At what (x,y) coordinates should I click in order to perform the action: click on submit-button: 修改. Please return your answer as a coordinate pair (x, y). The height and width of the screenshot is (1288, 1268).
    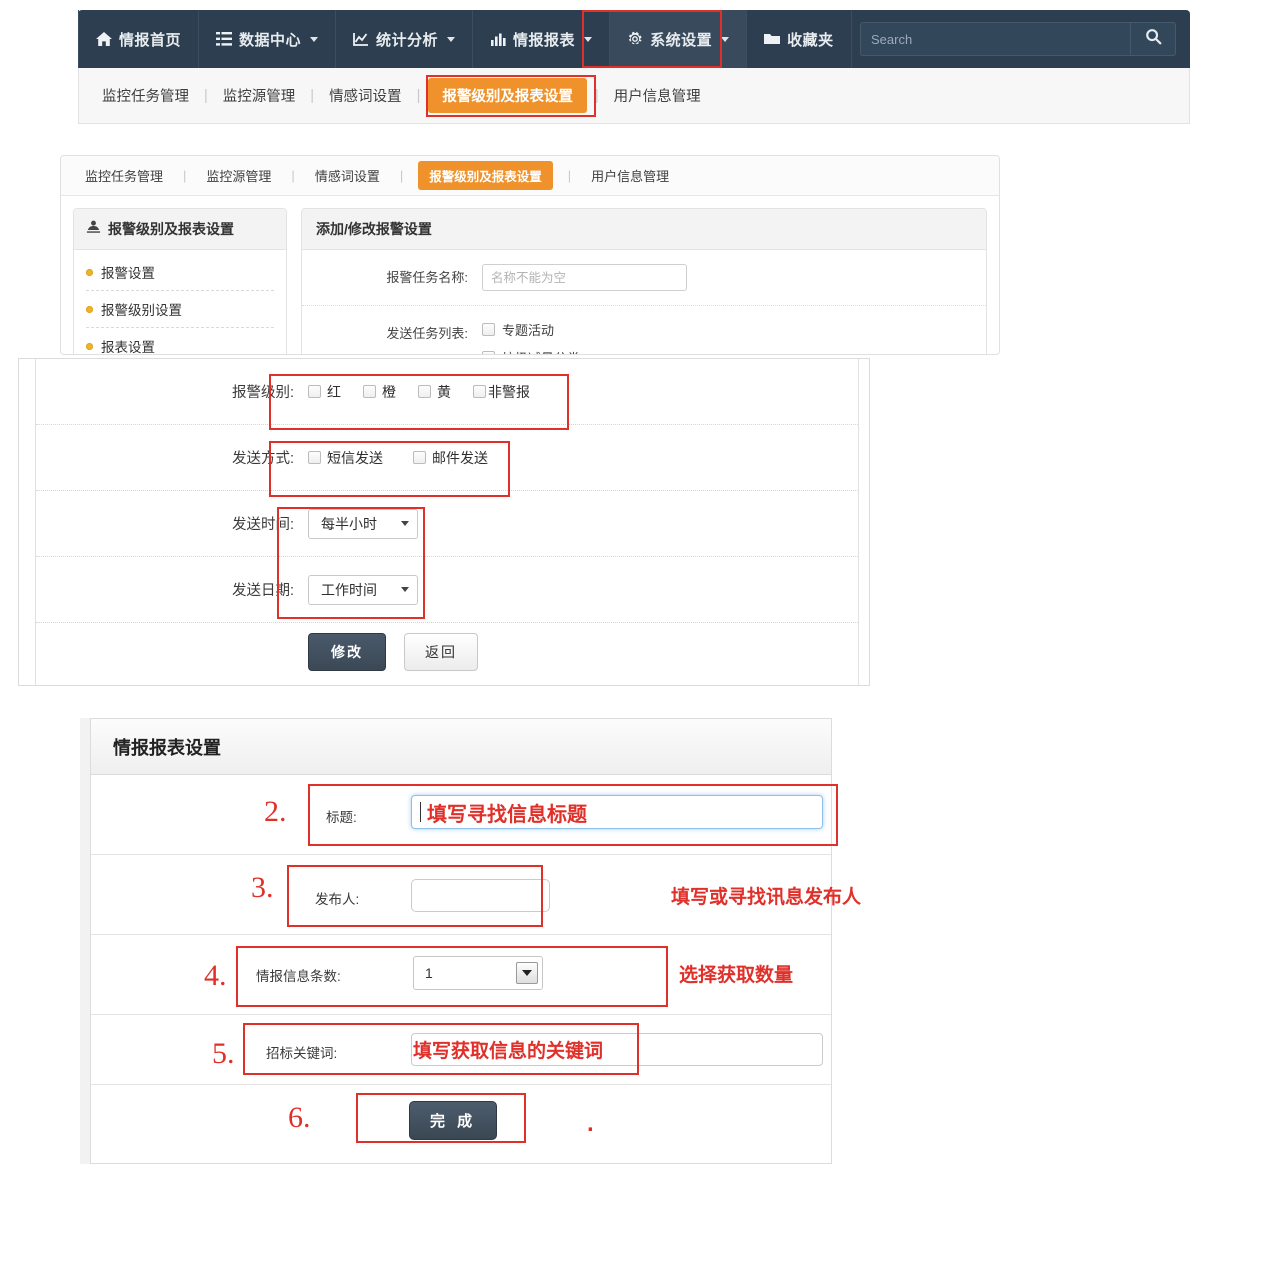
    Looking at the image, I should click on (347, 652).